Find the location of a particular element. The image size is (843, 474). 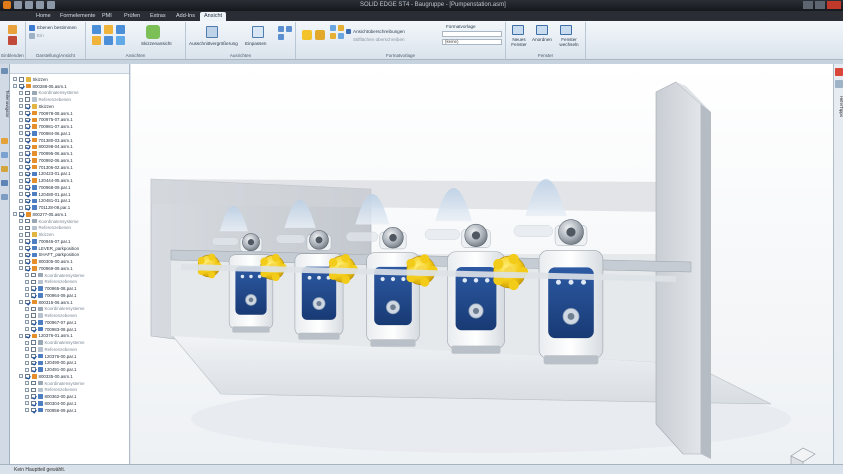

zoom-icon is located at coordinates (281, 37).